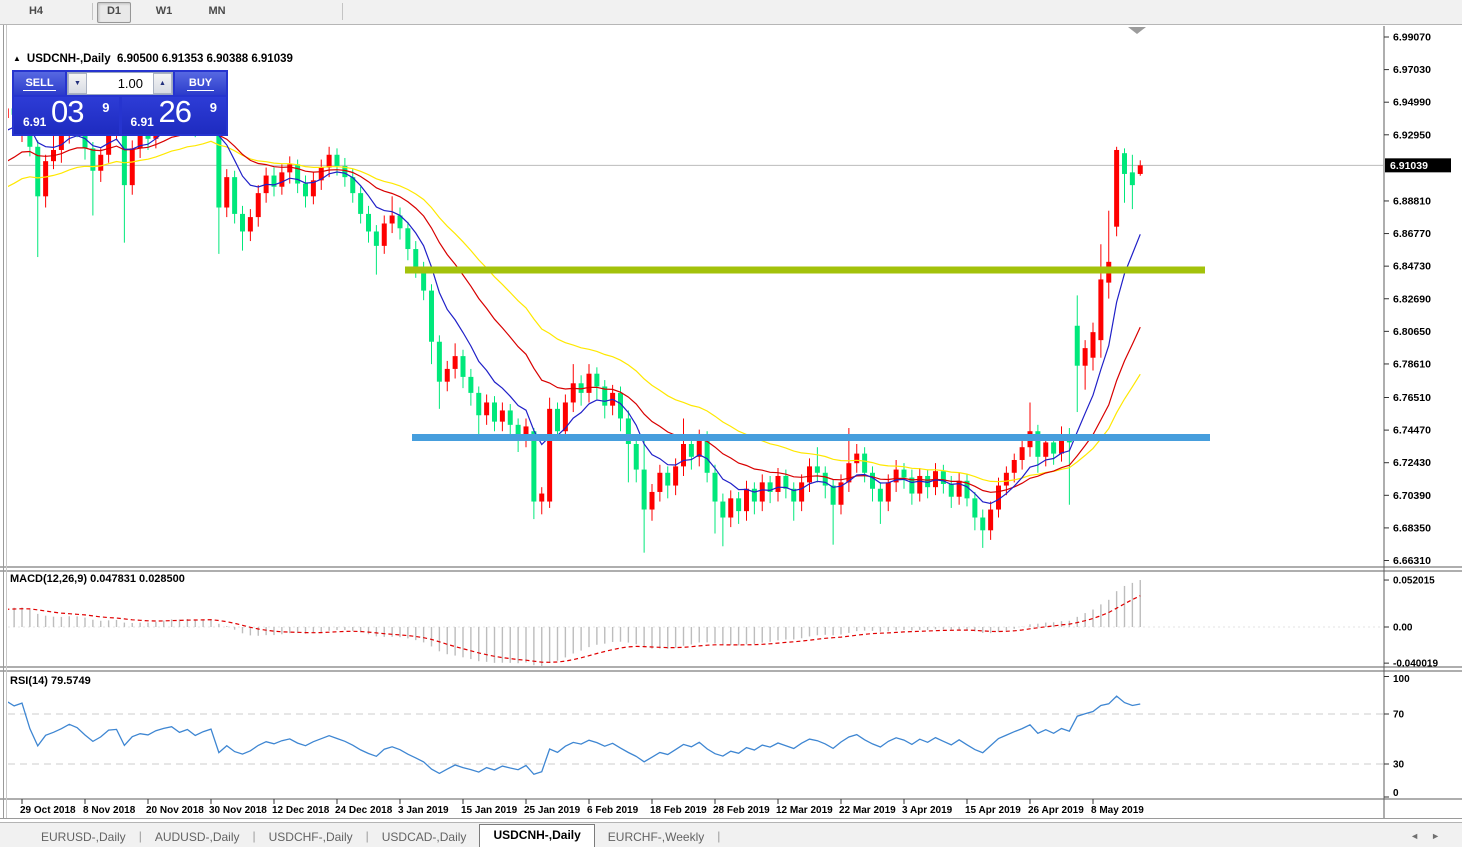 The width and height of the screenshot is (1462, 847). Describe the element at coordinates (301, 810) in the screenshot. I see `svg-text: 12 Dec 2018` at that location.